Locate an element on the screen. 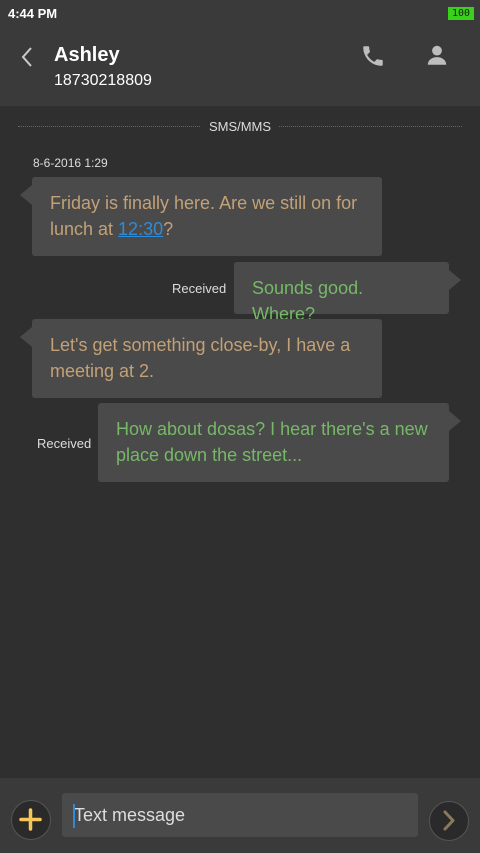 The width and height of the screenshot is (480, 853). composer-bar is located at coordinates (240, 815).